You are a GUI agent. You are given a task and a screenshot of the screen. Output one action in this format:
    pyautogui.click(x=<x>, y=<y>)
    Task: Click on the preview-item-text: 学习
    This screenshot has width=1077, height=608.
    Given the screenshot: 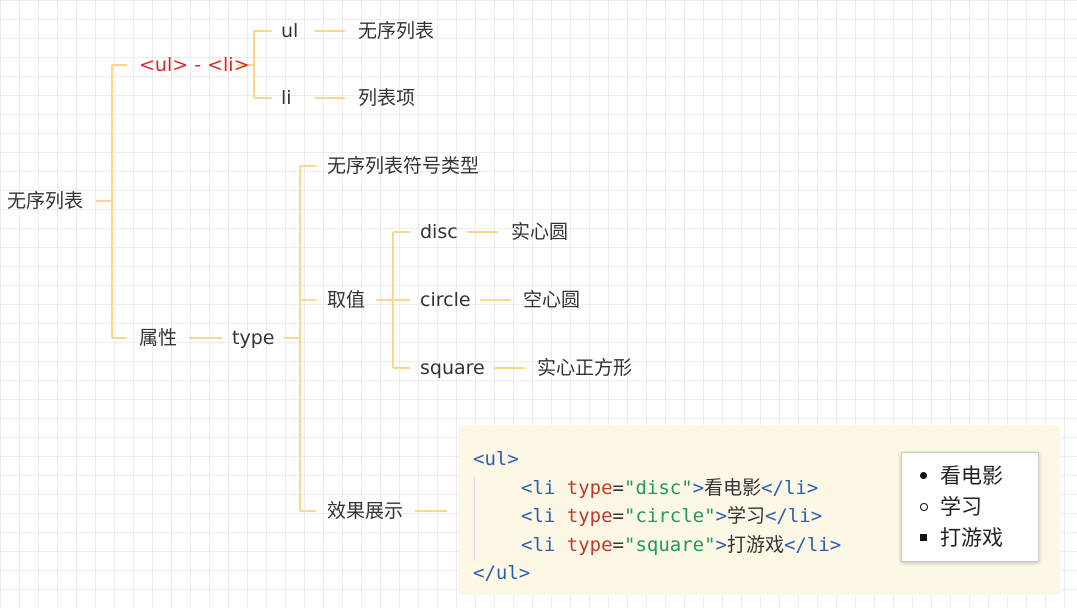 What is the action you would take?
    pyautogui.click(x=961, y=507)
    